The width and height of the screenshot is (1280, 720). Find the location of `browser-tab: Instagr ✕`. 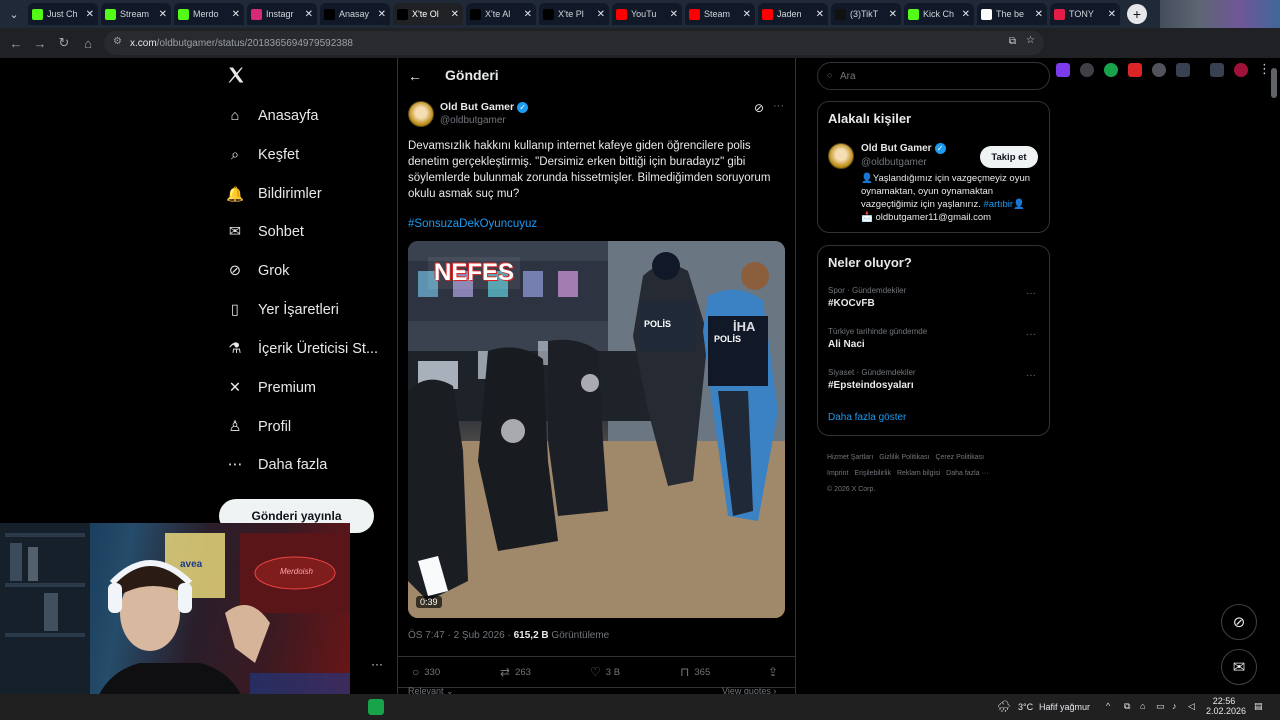

browser-tab: Instagr ✕ is located at coordinates (282, 14).